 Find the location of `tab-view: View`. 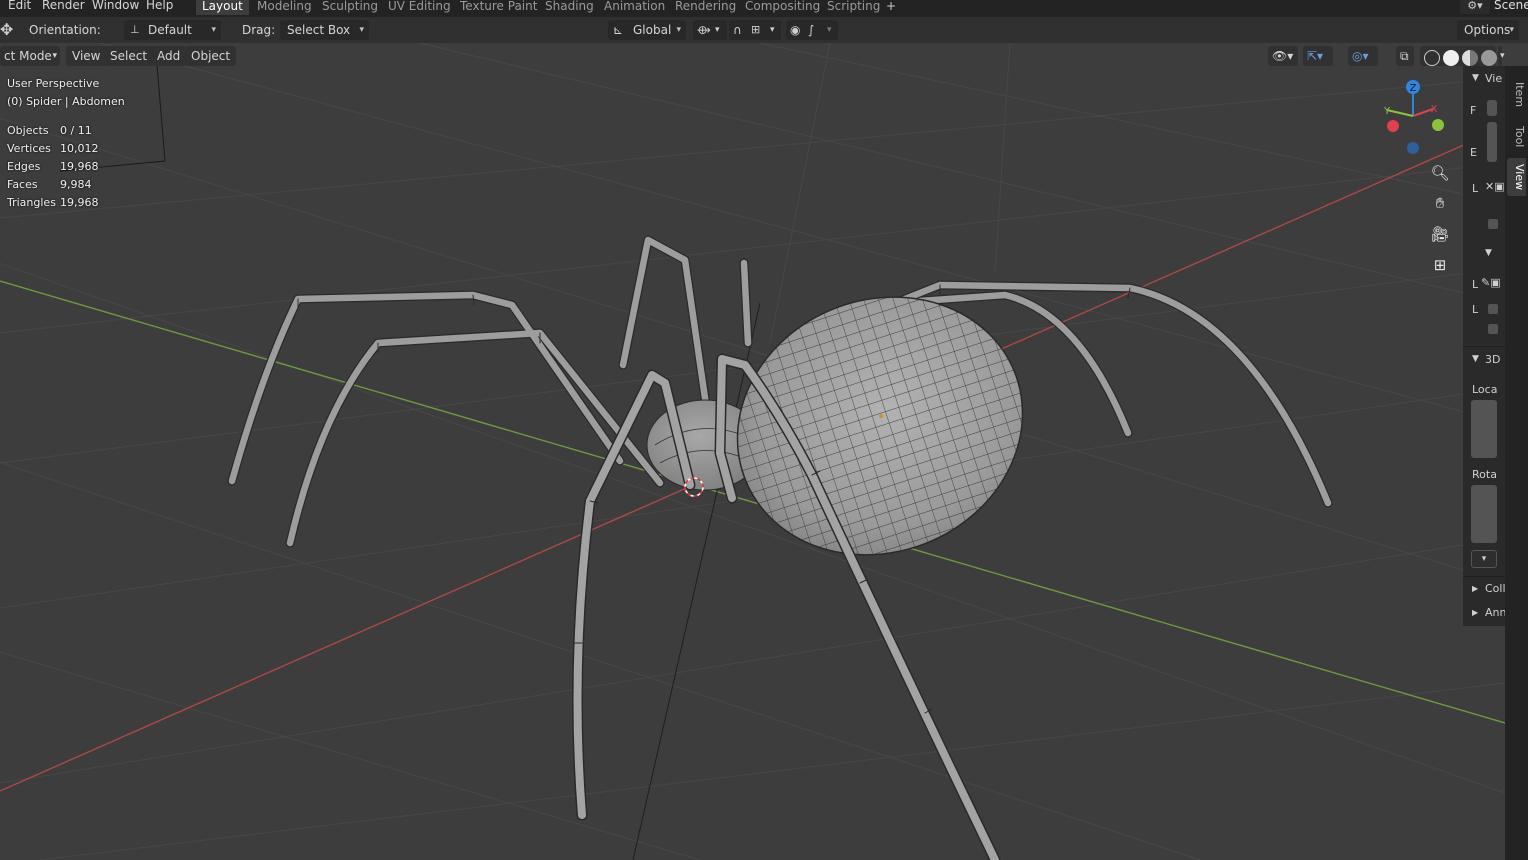

tab-view: View is located at coordinates (1516, 177).